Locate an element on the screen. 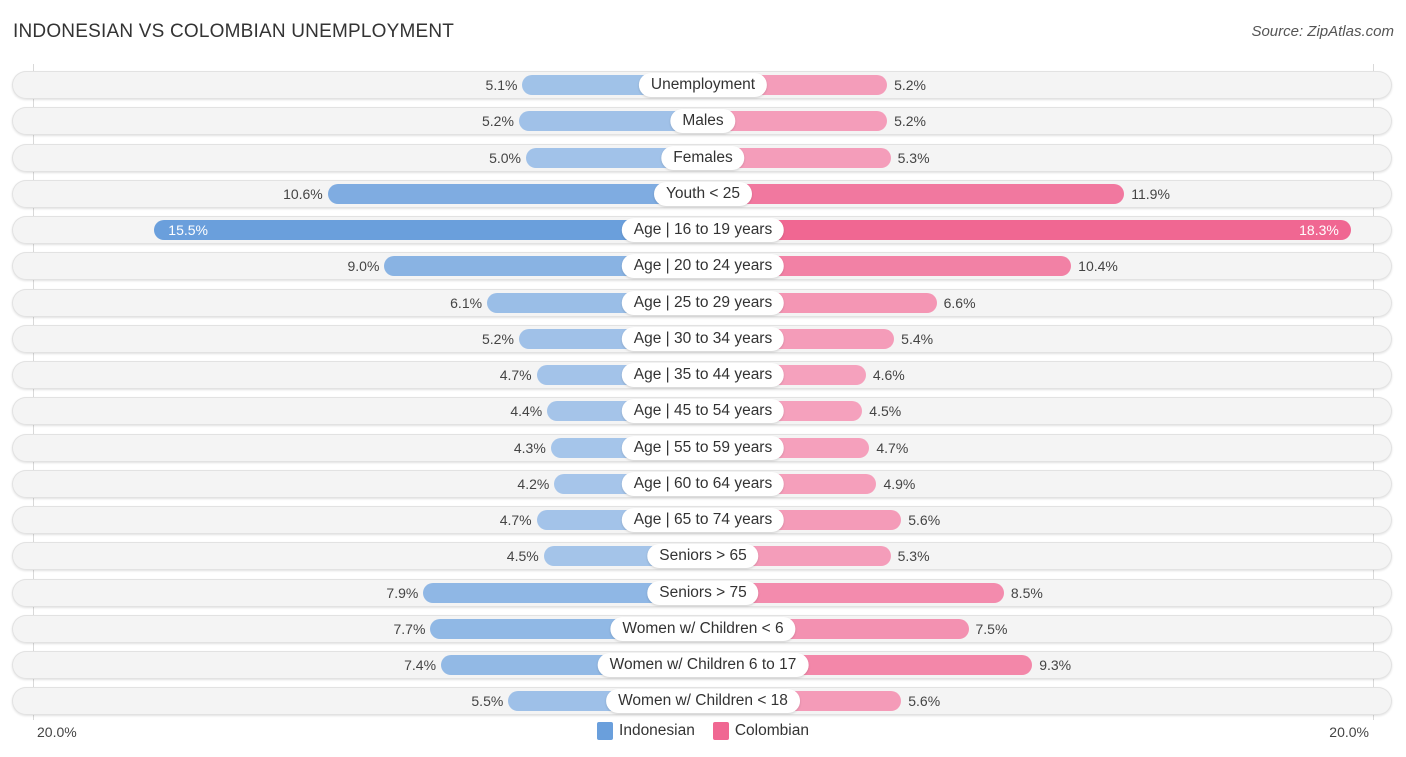  value-label-colombian: 4.6% is located at coordinates (888, 375).